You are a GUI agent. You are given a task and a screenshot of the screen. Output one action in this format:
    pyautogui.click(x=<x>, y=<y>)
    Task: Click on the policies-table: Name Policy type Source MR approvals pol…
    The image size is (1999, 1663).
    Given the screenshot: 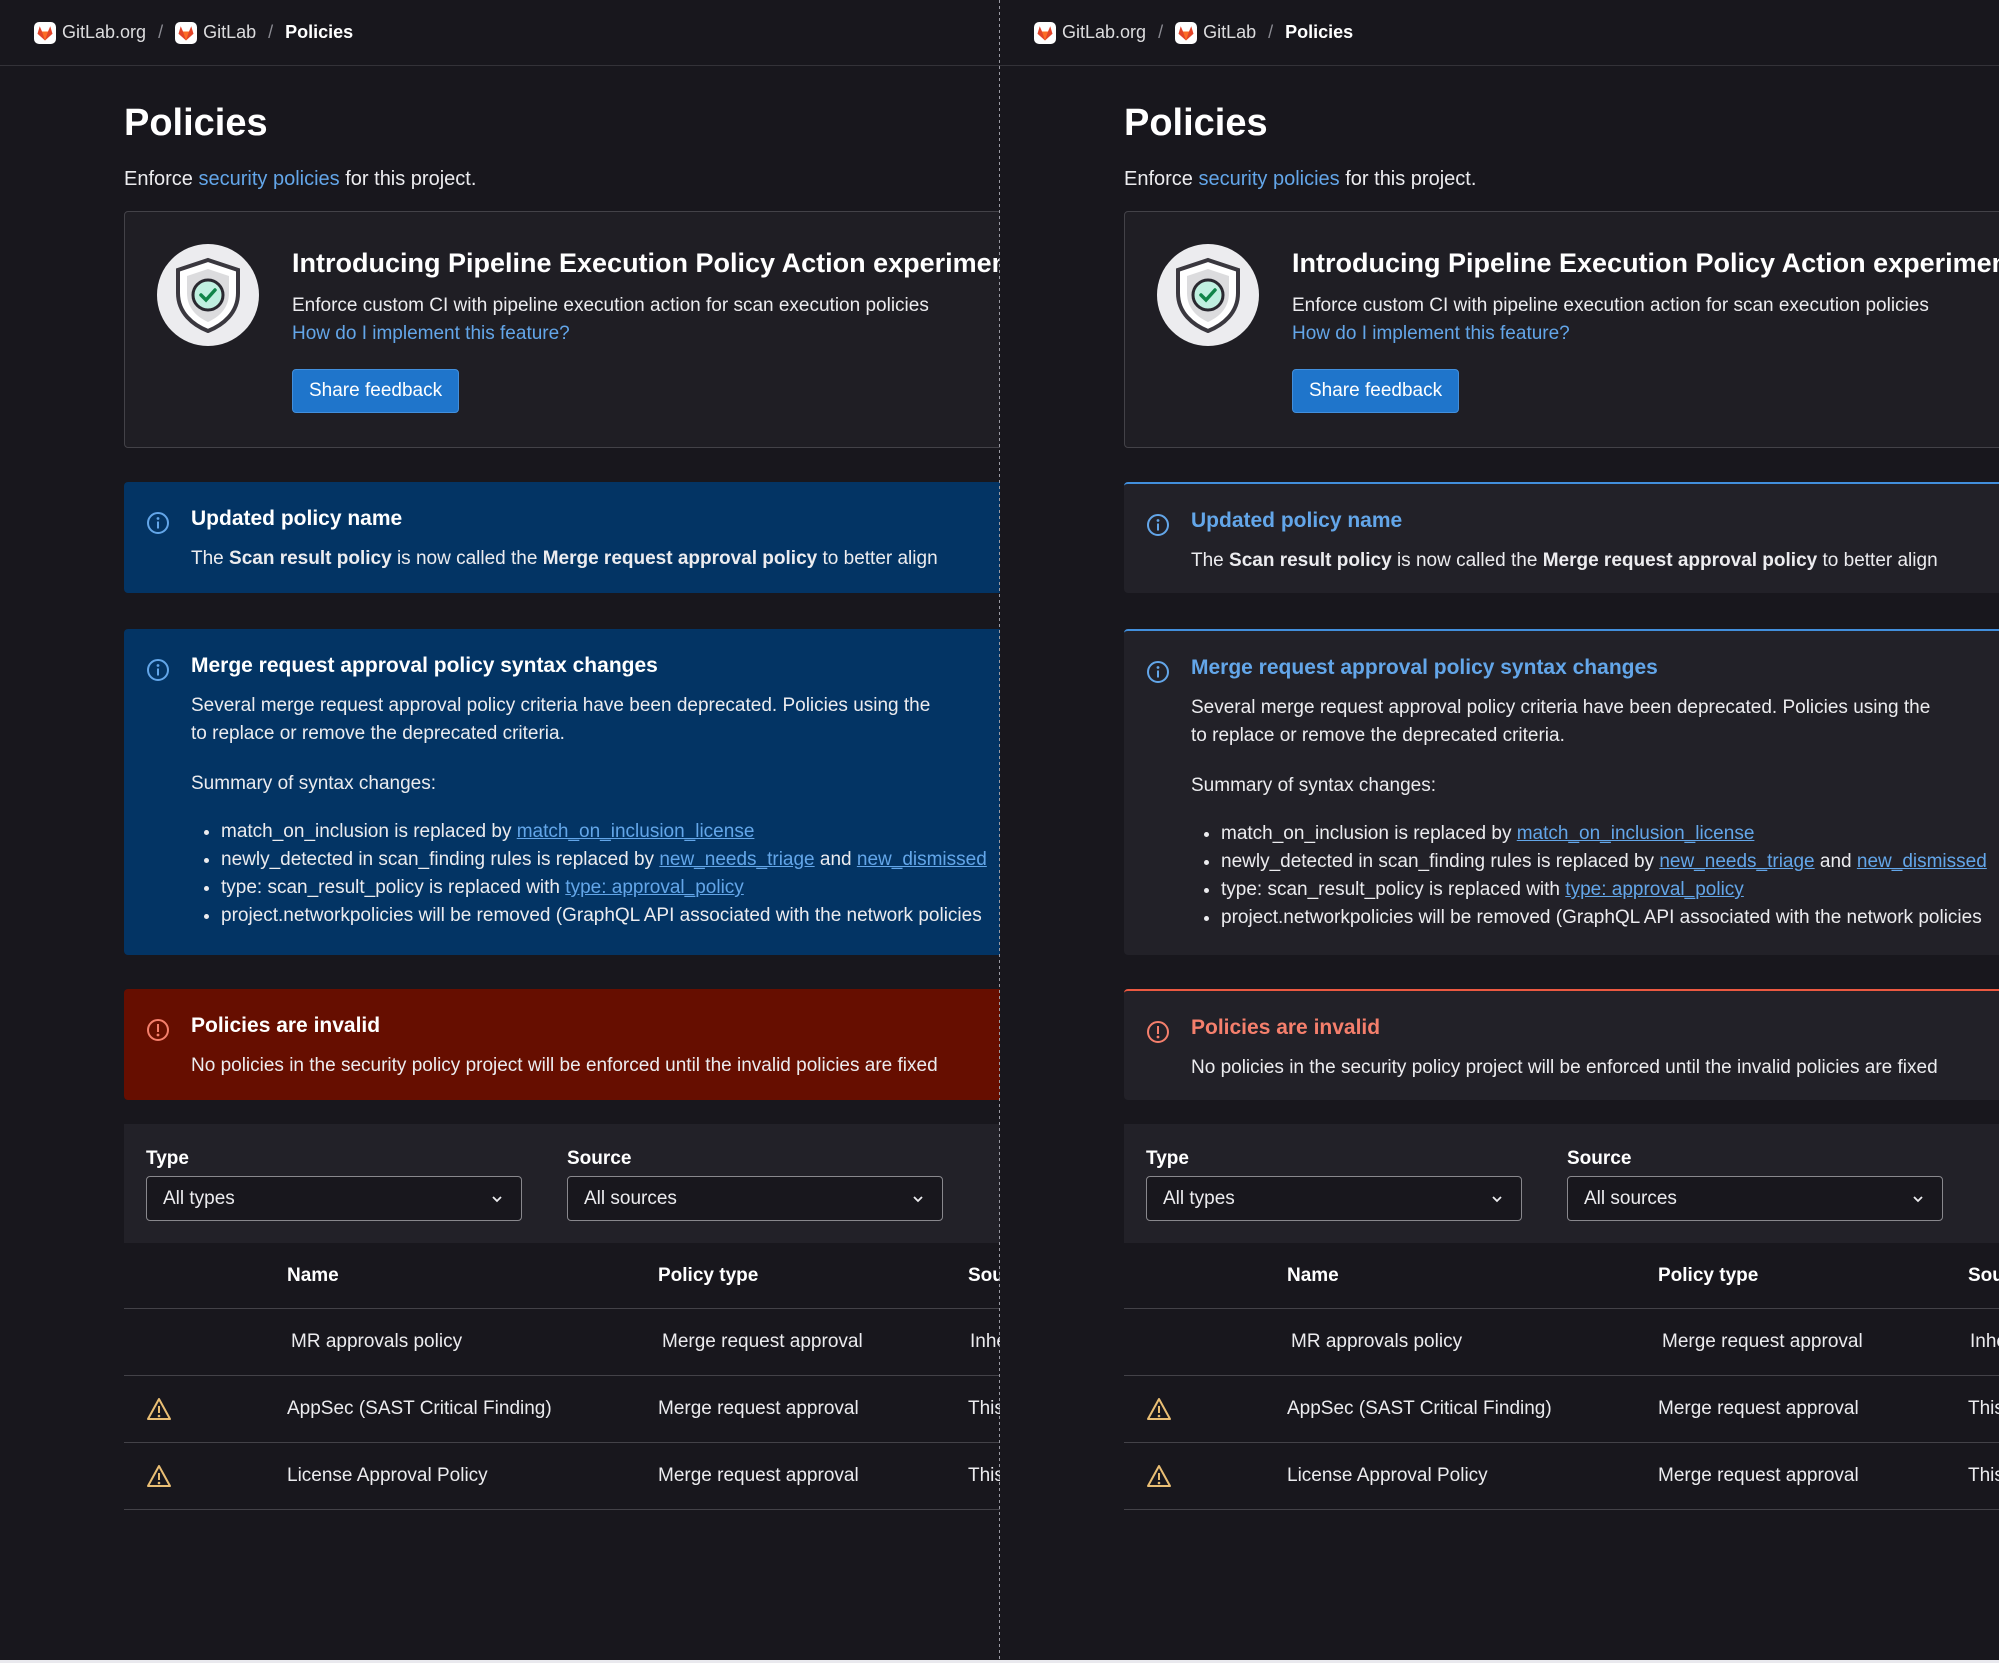 What is the action you would take?
    pyautogui.click(x=1561, y=1376)
    